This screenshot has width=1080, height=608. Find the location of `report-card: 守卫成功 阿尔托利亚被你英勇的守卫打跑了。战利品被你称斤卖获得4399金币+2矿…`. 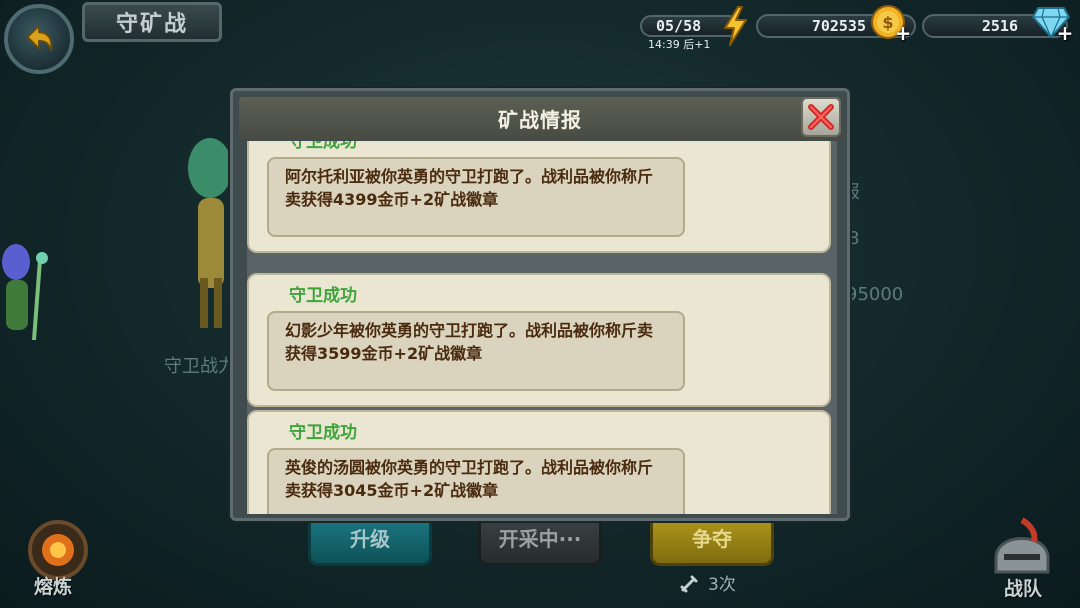

report-card: 守卫成功 阿尔托利亚被你英勇的守卫打跑了。战利品被你称斤卖获得4399金币+2矿… is located at coordinates (539, 197).